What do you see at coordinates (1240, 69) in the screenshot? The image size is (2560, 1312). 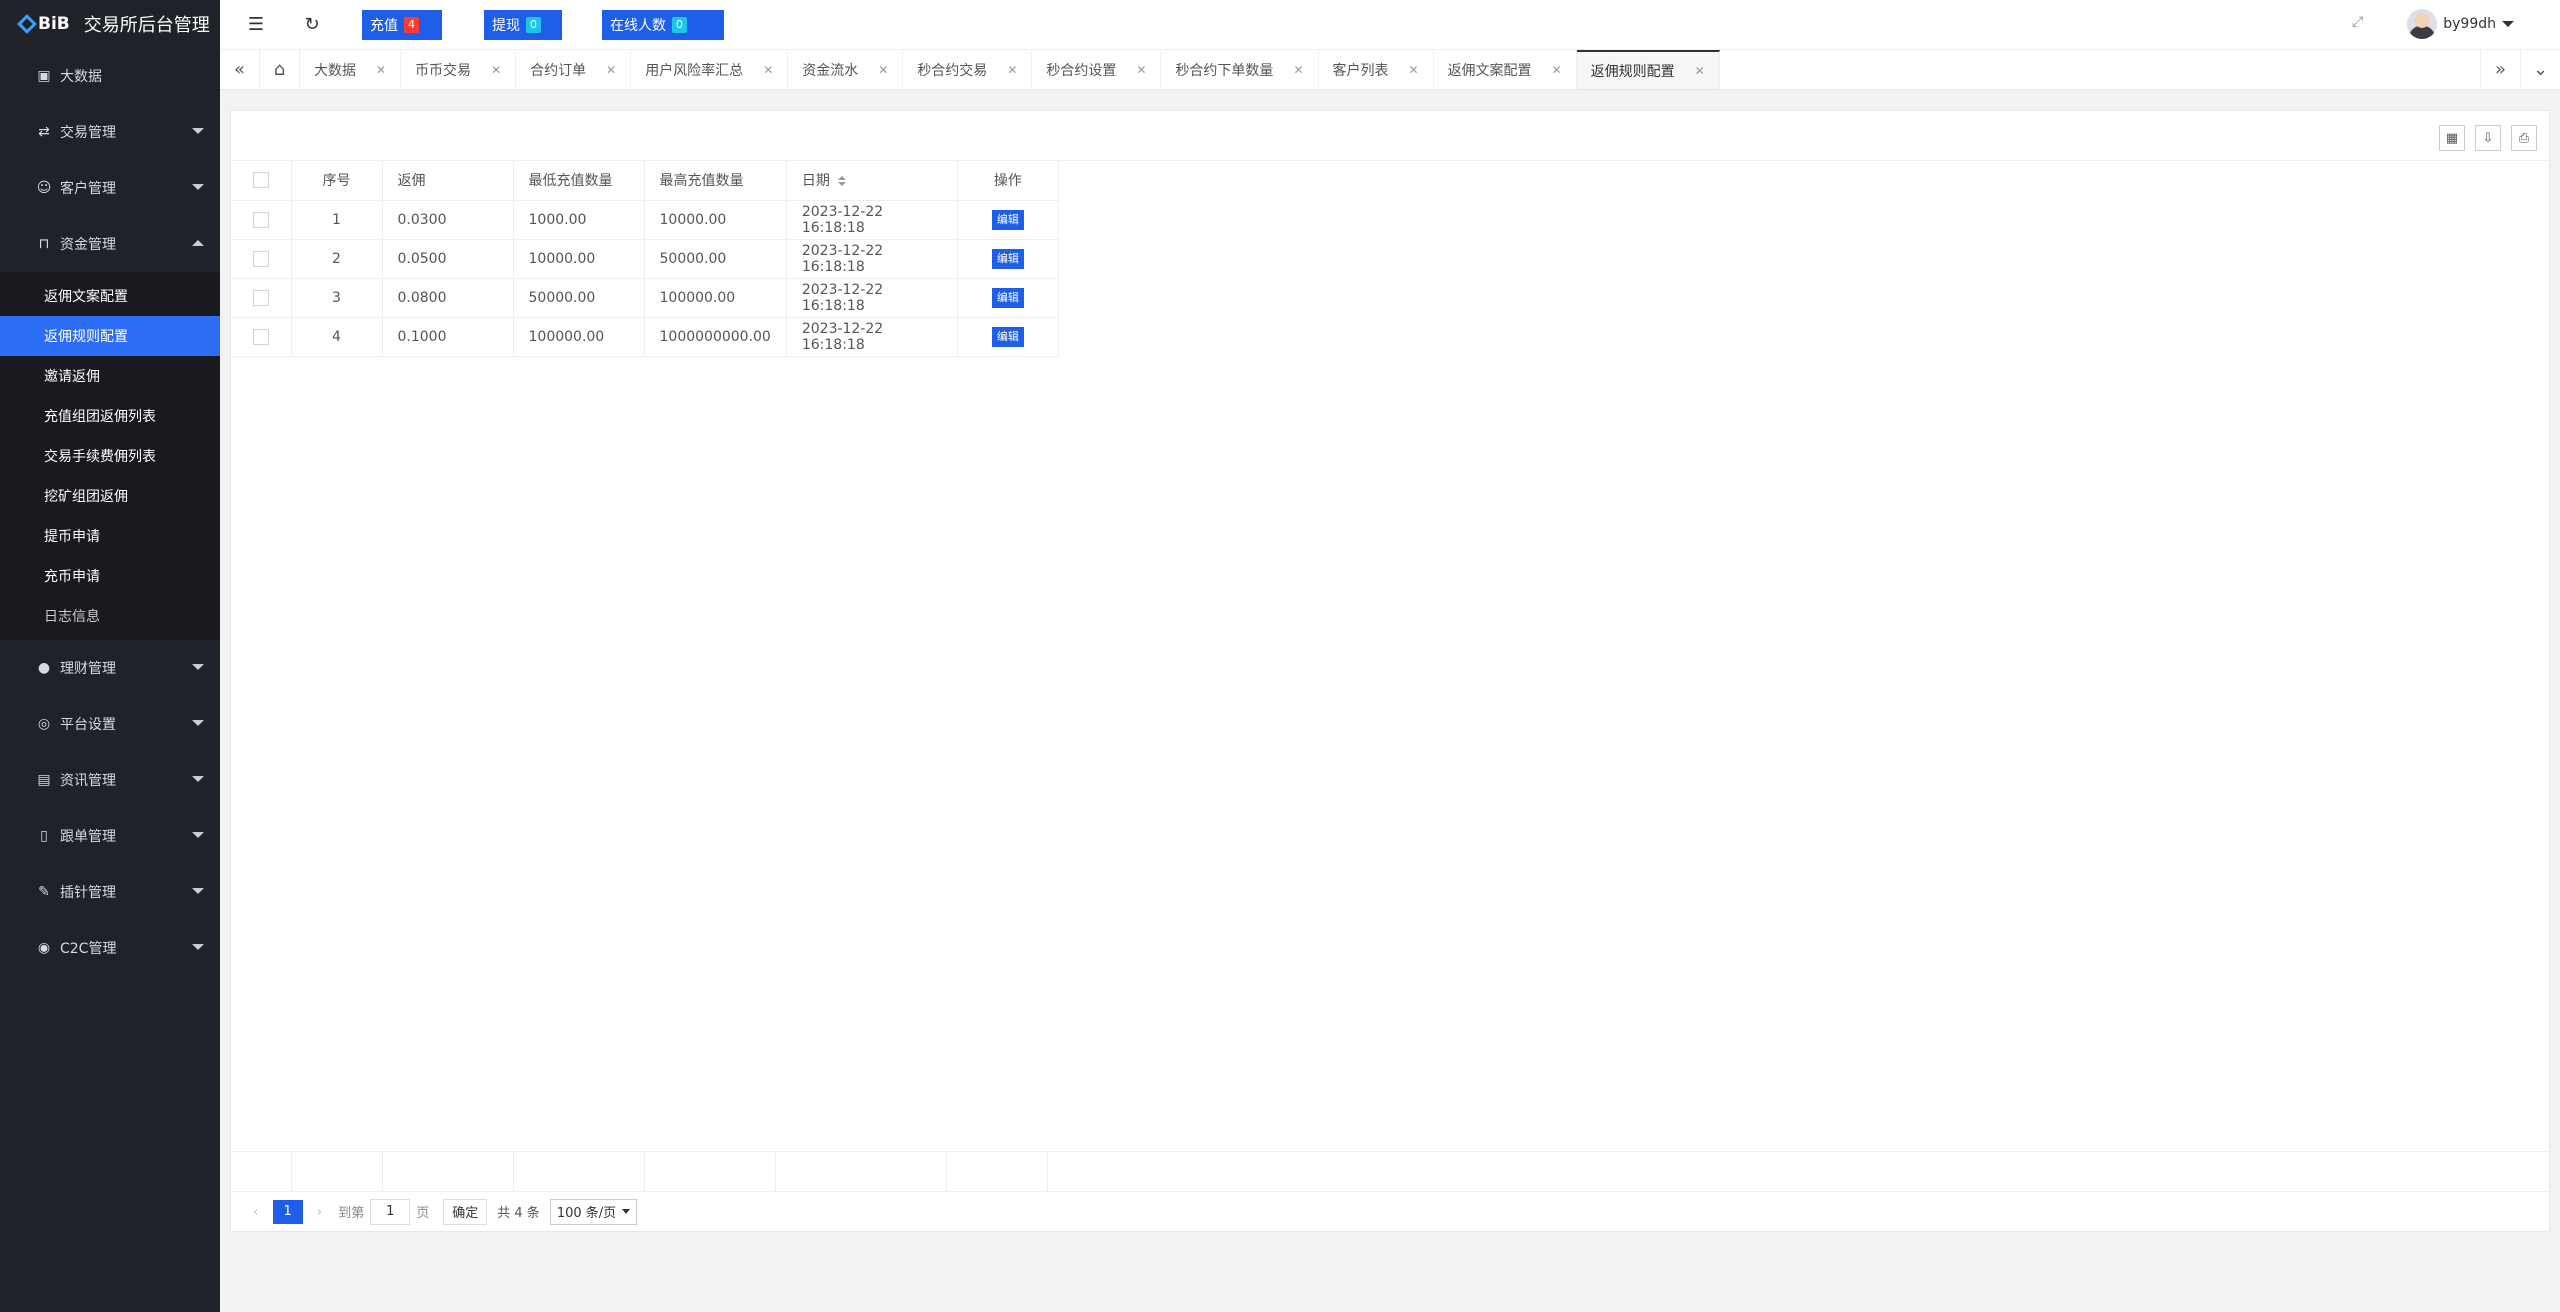 I see `tab-second-contract-order-count: 秒合约下单数量 ✕` at bounding box center [1240, 69].